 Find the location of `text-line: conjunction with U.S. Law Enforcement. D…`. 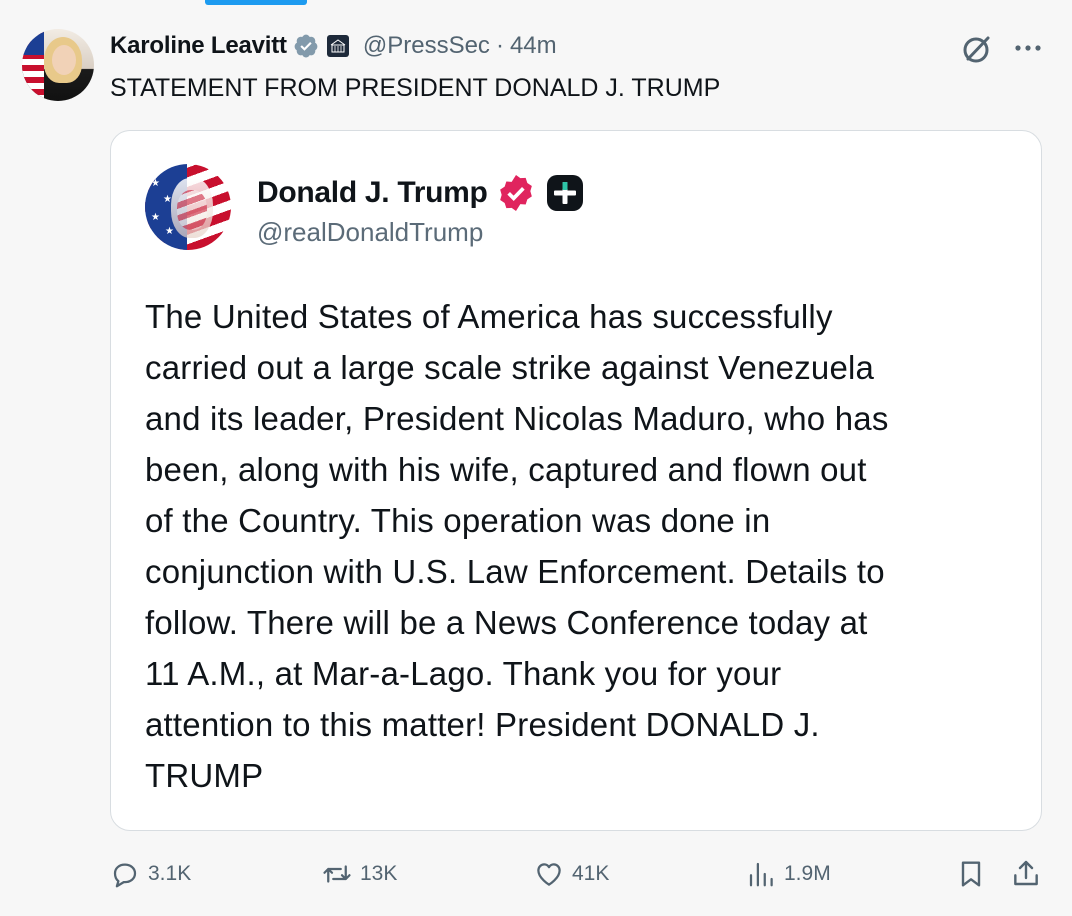

text-line: conjunction with U.S. Law Enforcement. D… is located at coordinates (515, 571).